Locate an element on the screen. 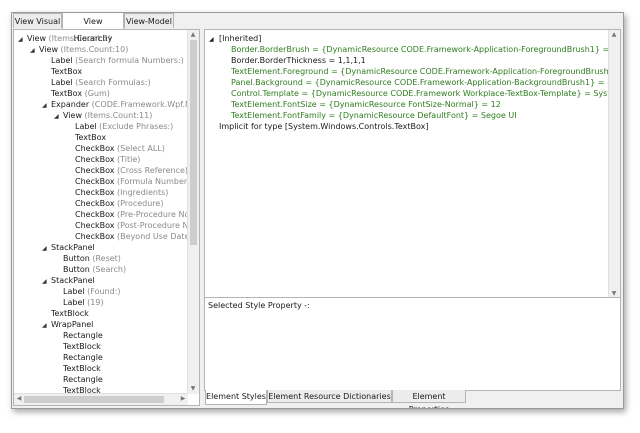 This screenshot has width=640, height=433. tree-node: CheckBox (Post-Procedure No is located at coordinates (126, 225).